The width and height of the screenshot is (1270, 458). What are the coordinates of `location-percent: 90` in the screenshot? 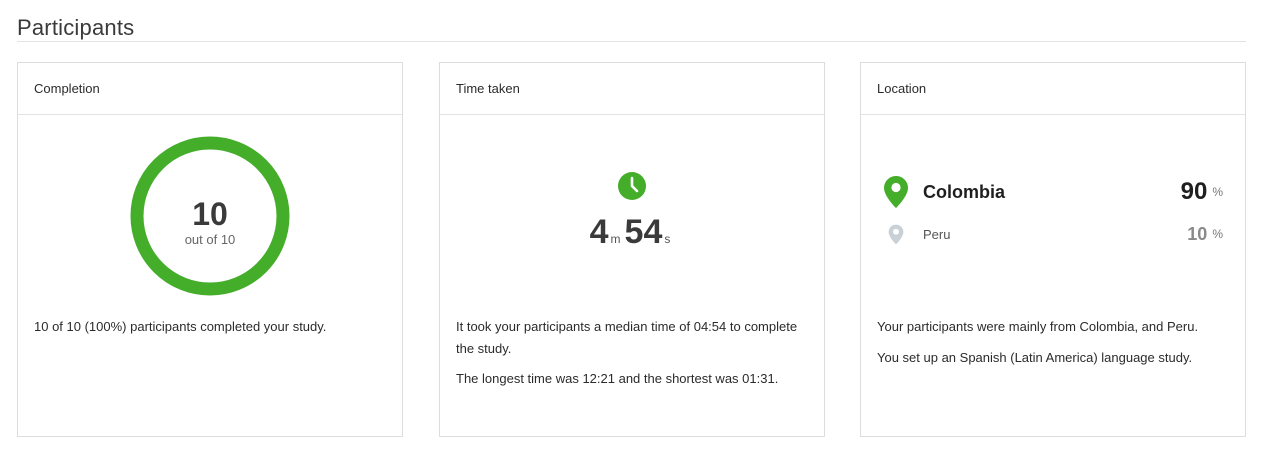 It's located at (1194, 191).